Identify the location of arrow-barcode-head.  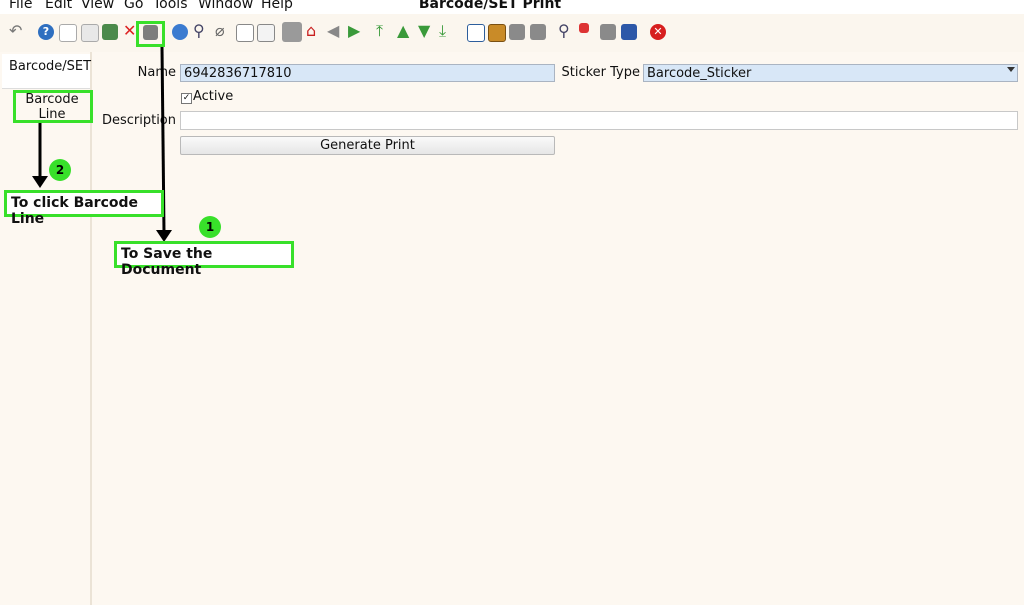
(40, 182).